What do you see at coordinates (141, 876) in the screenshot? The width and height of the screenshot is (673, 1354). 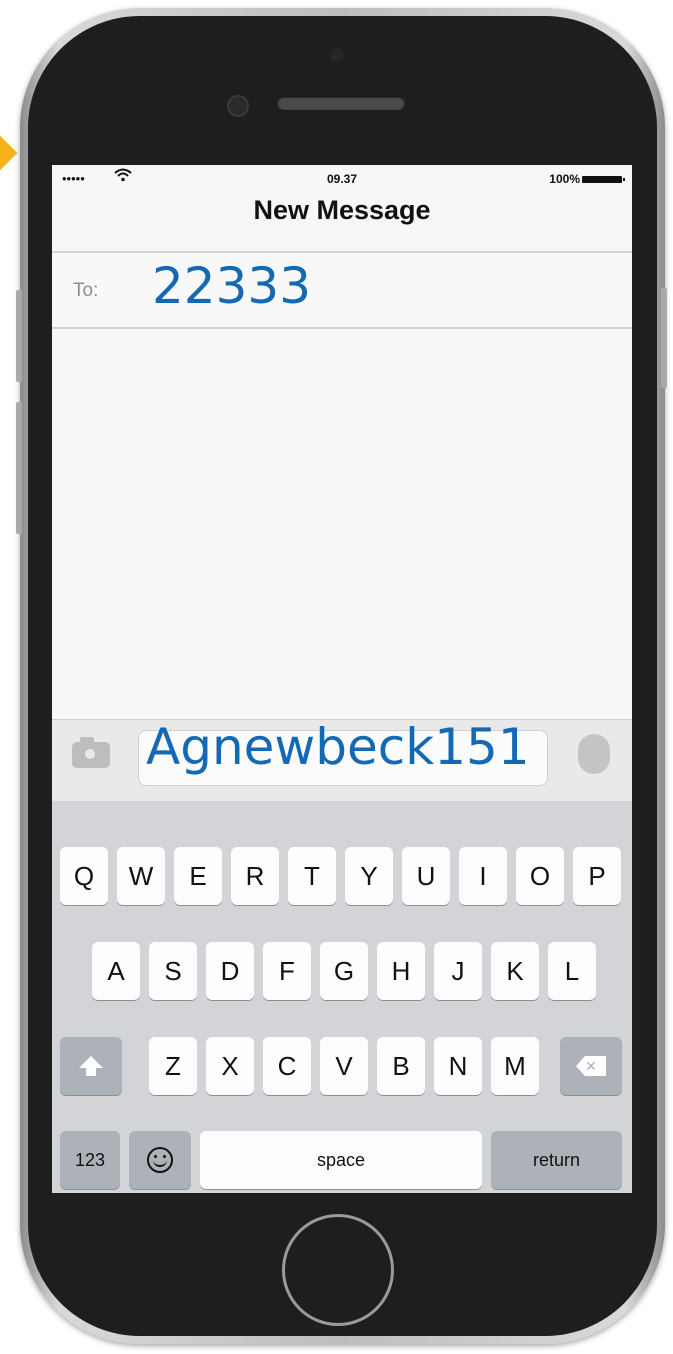 I see `key-w: W` at bounding box center [141, 876].